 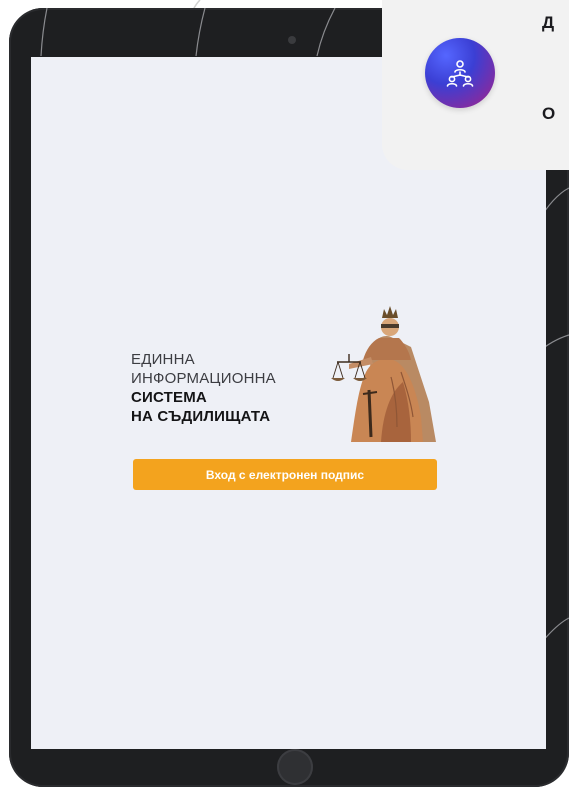 I want to click on logo-line-1: ЕДИННА, so click(x=163, y=359).